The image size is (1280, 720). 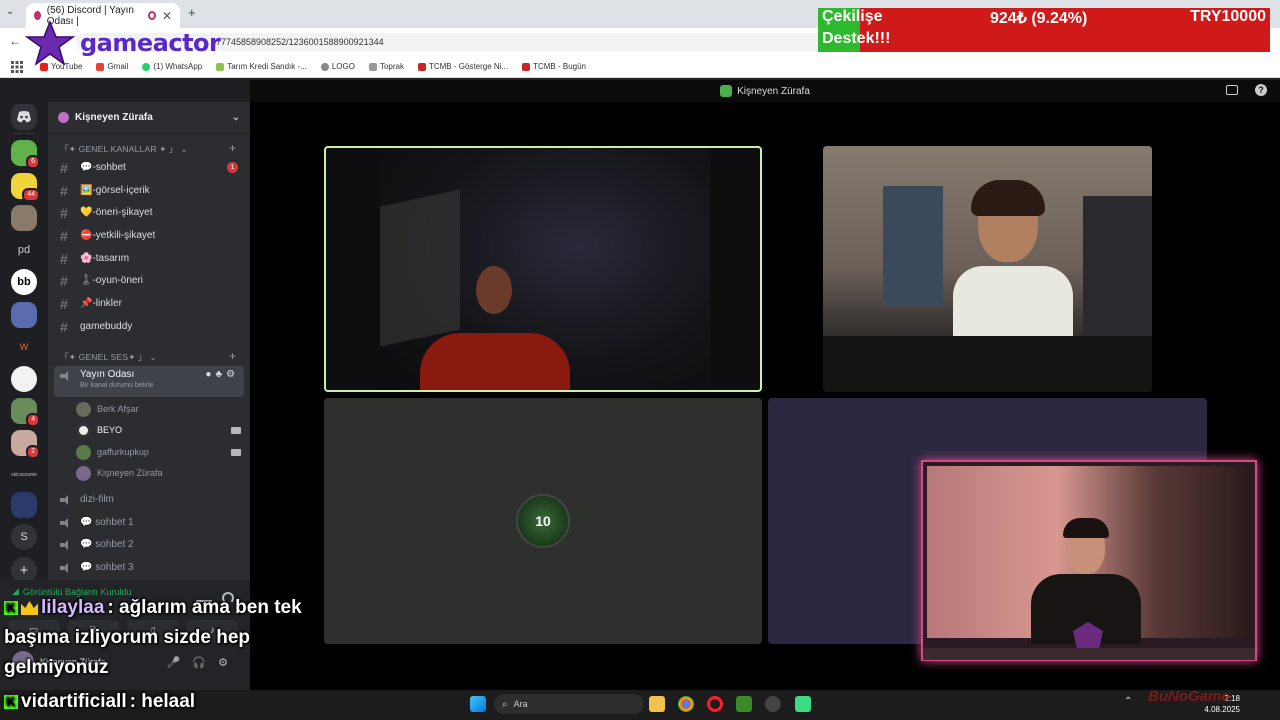 I want to click on obs-icon, so click(x=773, y=704).